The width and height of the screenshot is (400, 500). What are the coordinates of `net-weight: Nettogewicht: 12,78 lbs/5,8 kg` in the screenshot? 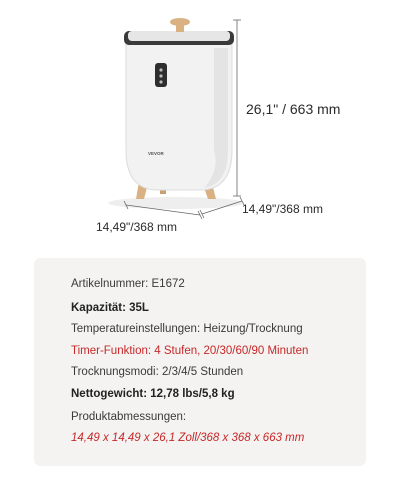 It's located at (153, 394).